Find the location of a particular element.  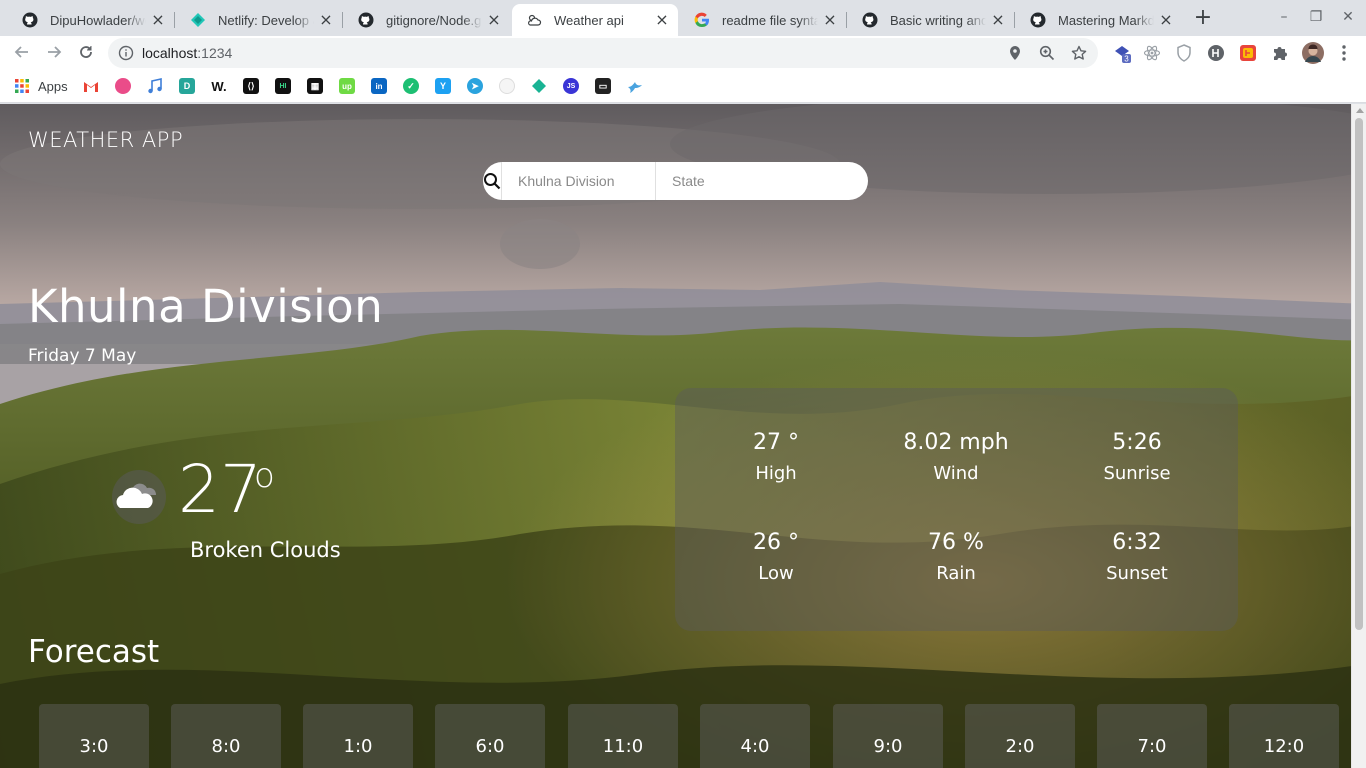

reload-button is located at coordinates (86, 52).